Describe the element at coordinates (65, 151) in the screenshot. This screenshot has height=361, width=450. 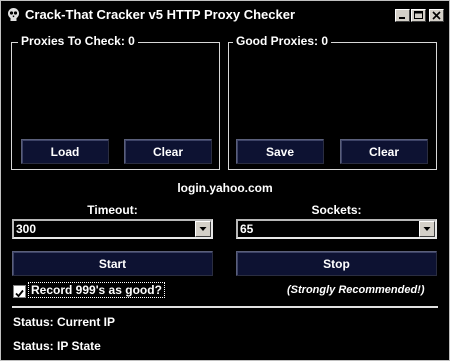
I see `load-button: Load` at that location.